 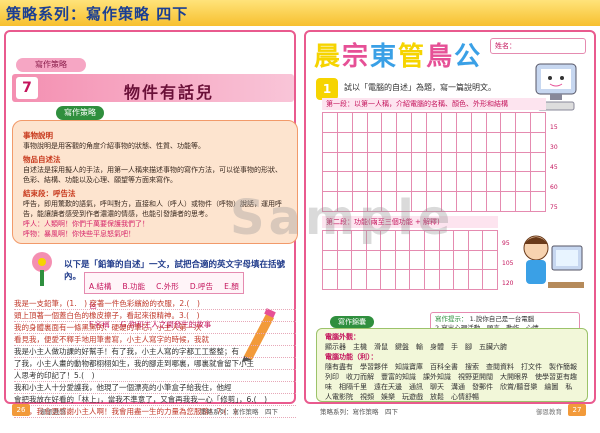 What do you see at coordinates (538, 46) in the screenshot?
I see `name-field: 姓名：` at bounding box center [538, 46].